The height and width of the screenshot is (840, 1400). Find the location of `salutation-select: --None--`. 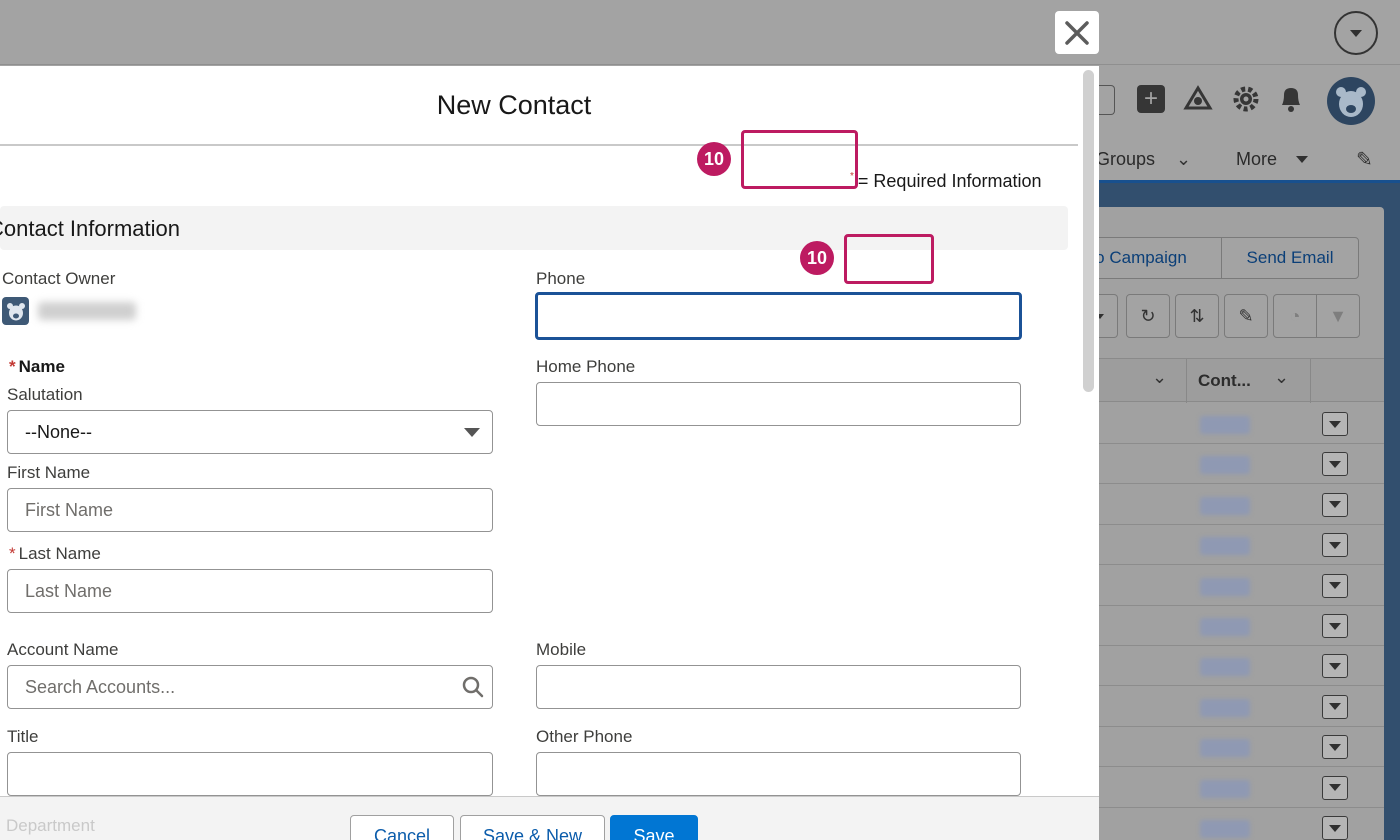

salutation-select: --None-- is located at coordinates (250, 432).